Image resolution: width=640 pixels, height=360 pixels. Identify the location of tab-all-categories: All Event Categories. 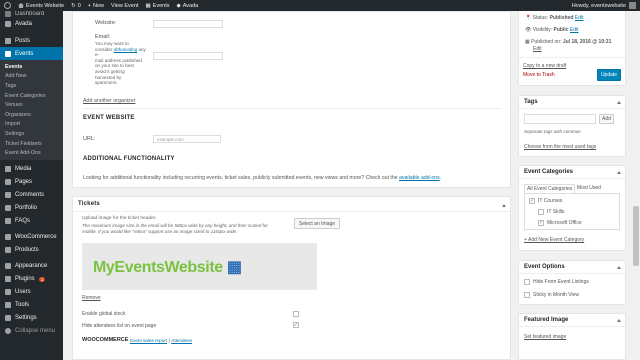
(550, 188).